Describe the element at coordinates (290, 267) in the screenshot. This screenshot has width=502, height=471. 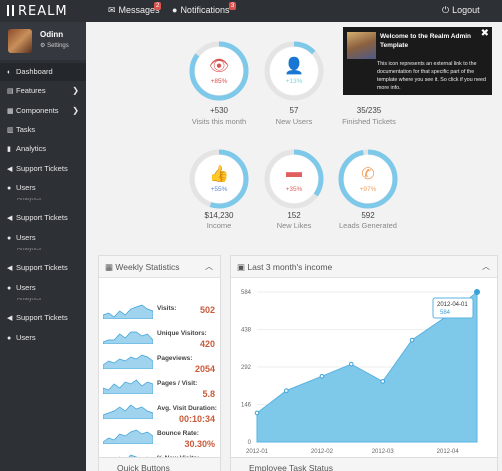
I see `panel-title: Last 3 month's income` at that location.